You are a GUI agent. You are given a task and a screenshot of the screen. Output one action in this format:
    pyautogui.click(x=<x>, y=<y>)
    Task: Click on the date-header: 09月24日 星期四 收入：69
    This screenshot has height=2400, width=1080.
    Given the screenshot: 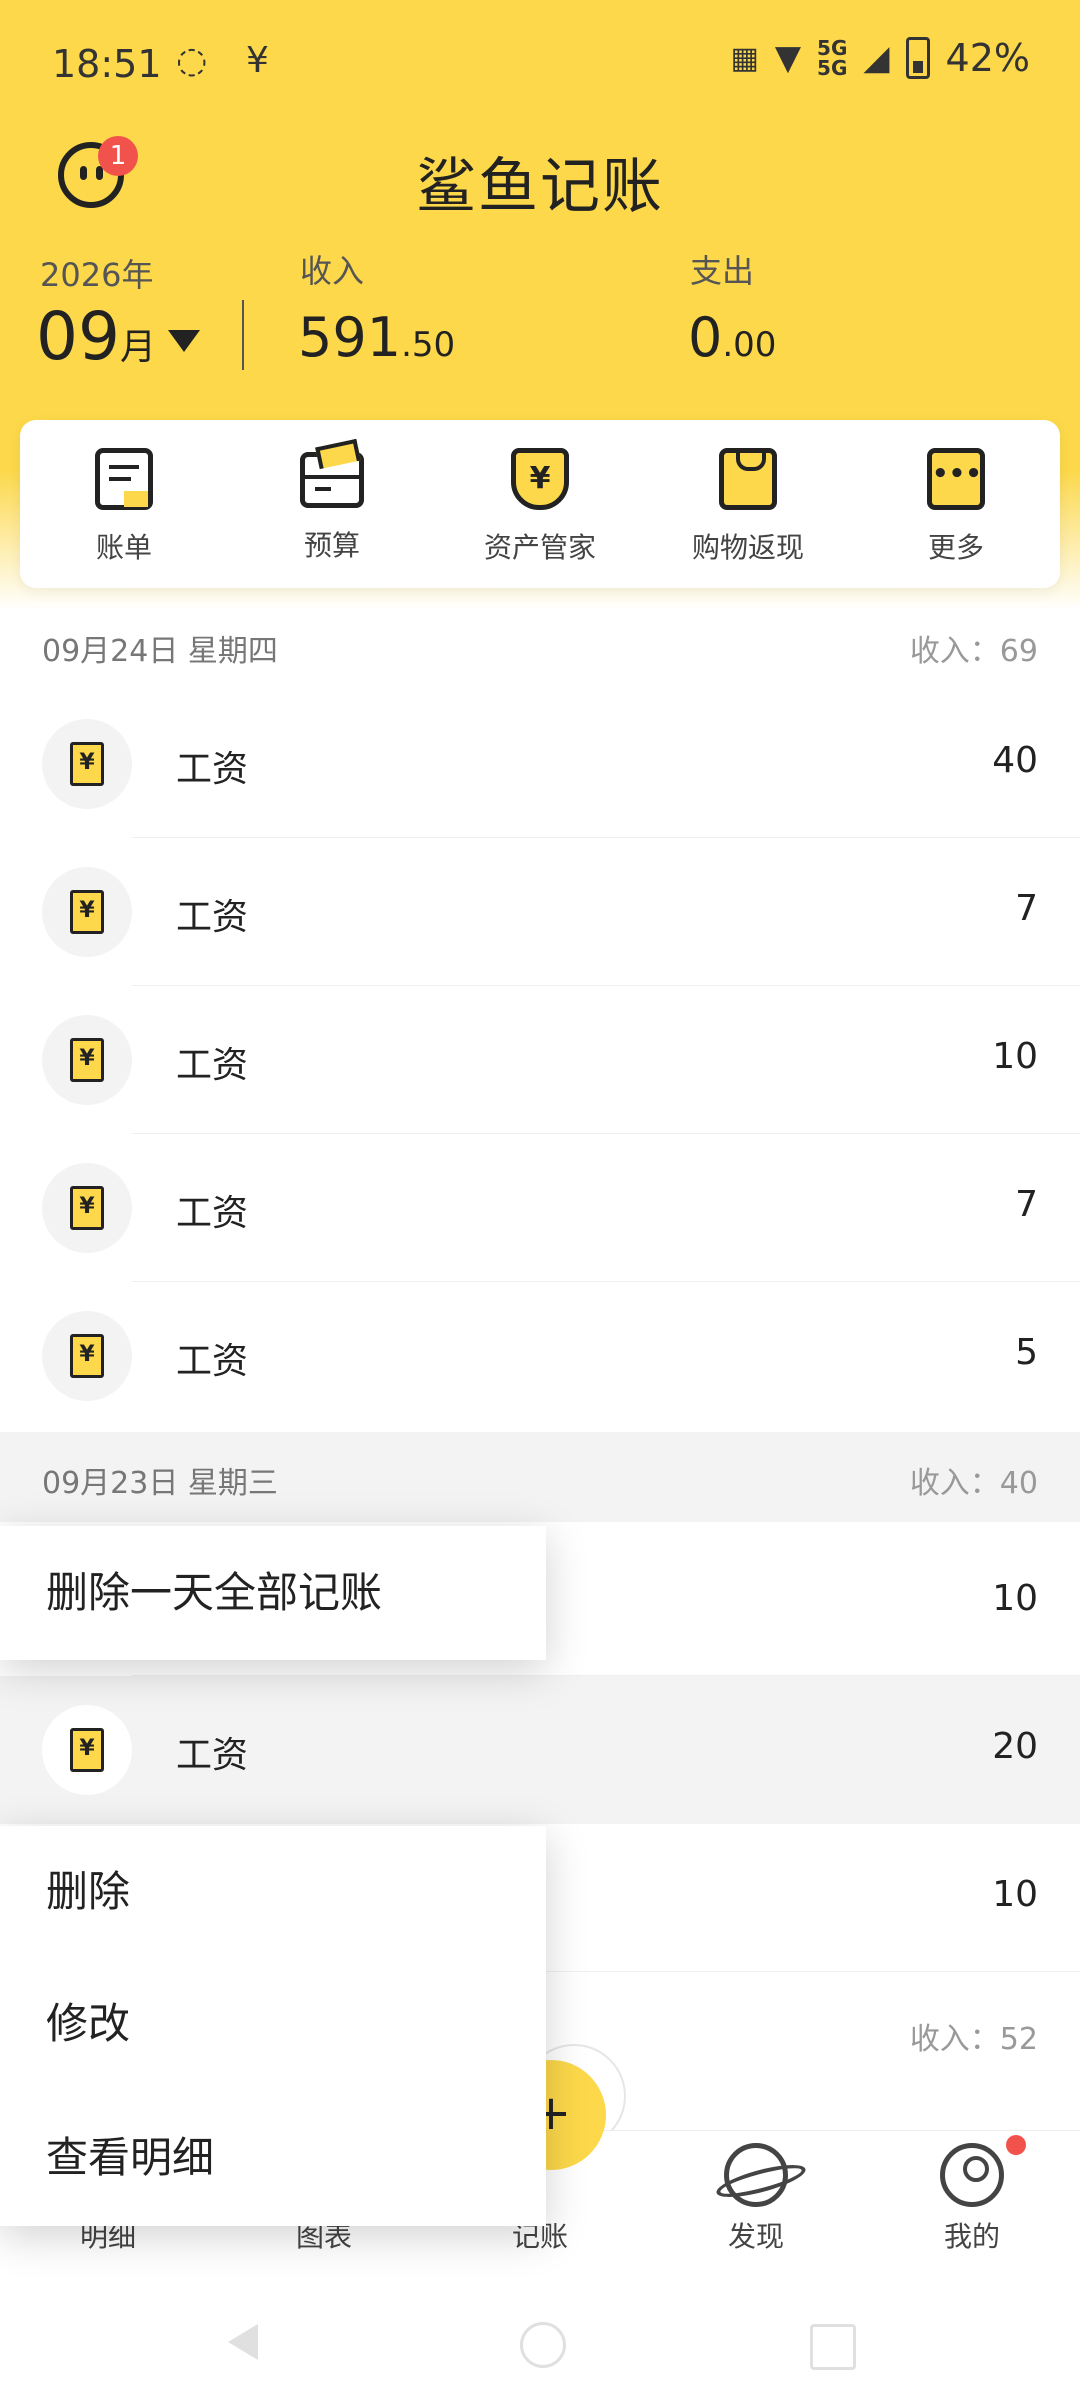 What is the action you would take?
    pyautogui.click(x=540, y=645)
    